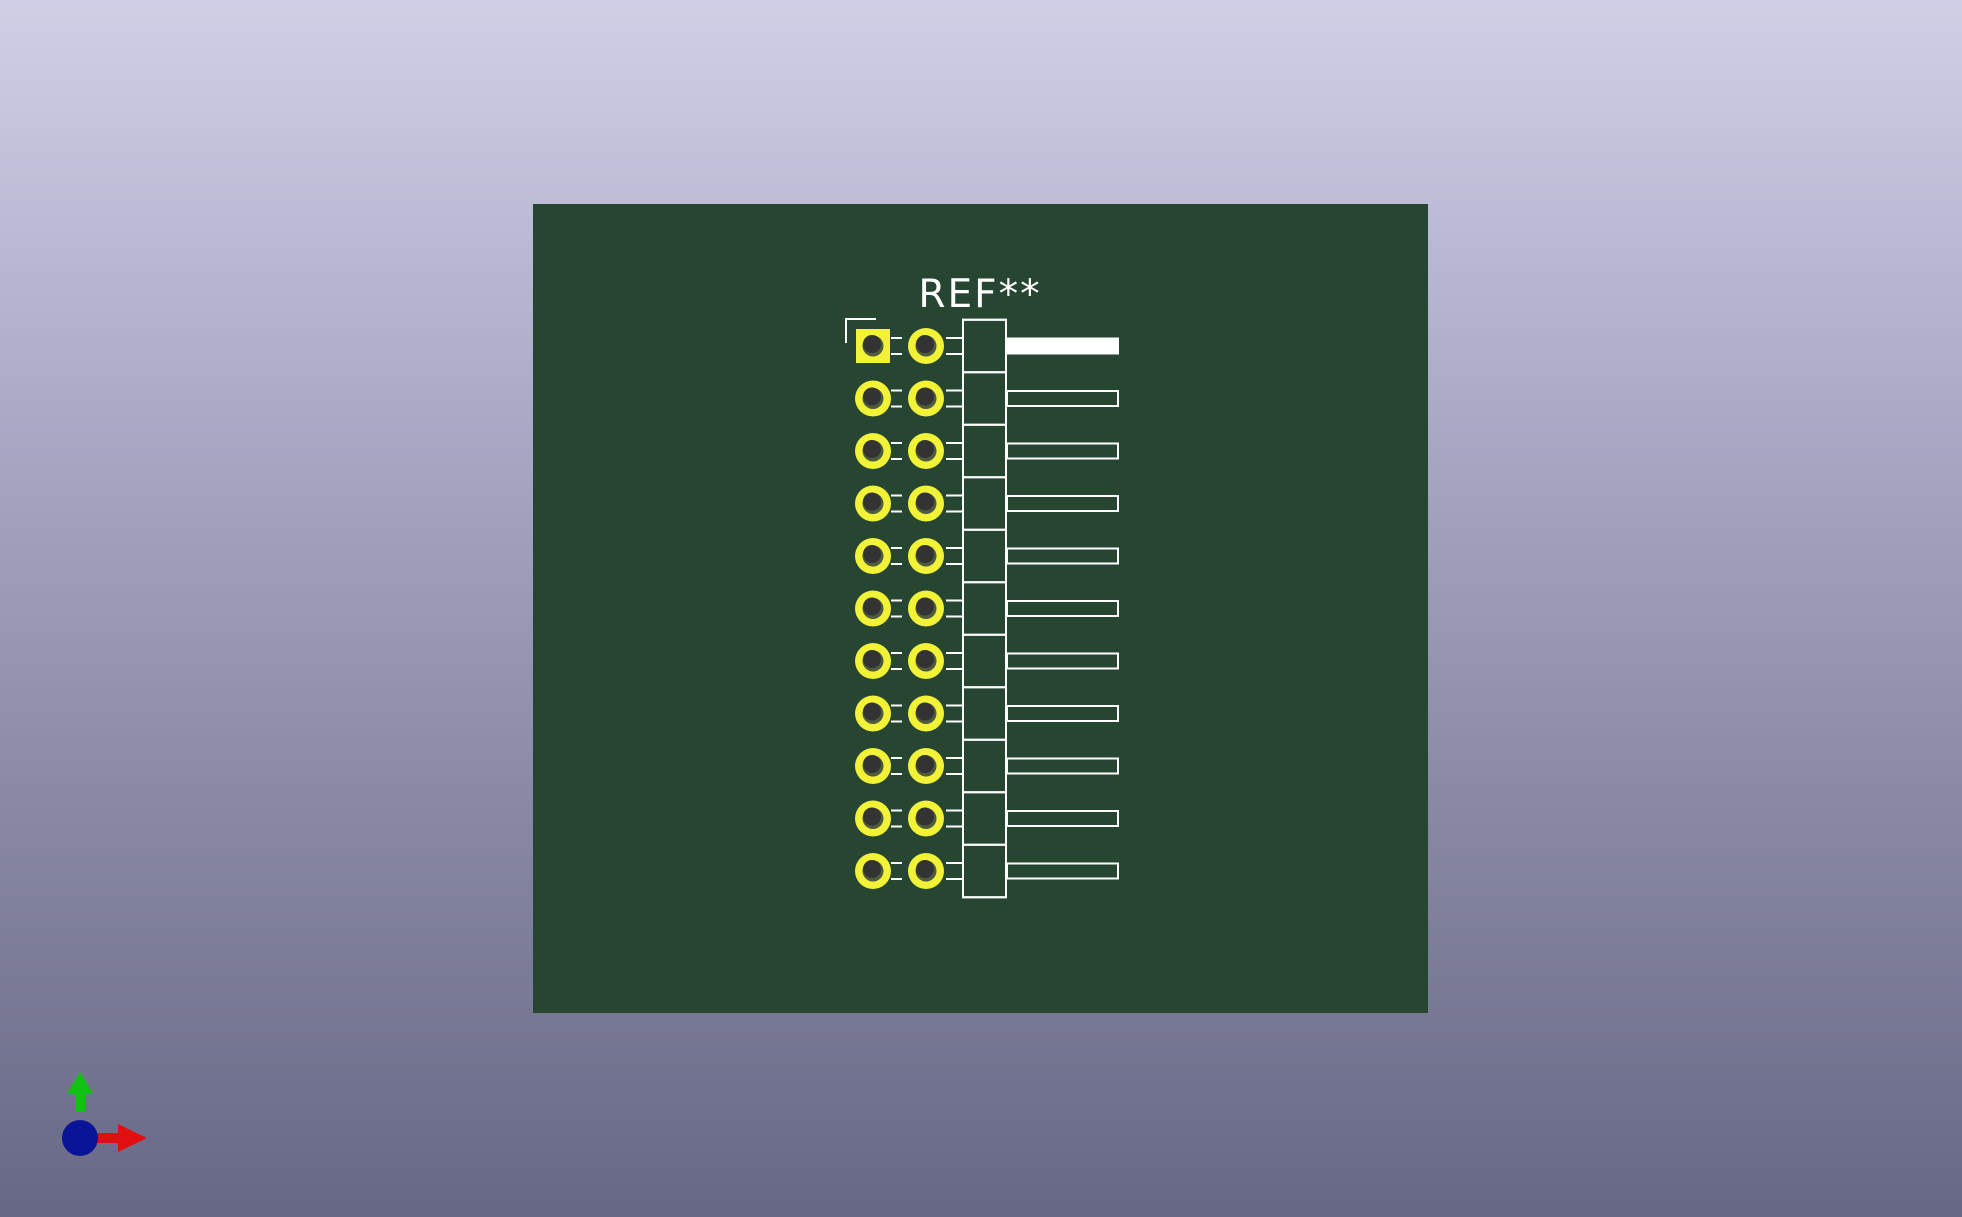 The width and height of the screenshot is (1962, 1217). I want to click on z-axis-sphere-icon, so click(80, 1138).